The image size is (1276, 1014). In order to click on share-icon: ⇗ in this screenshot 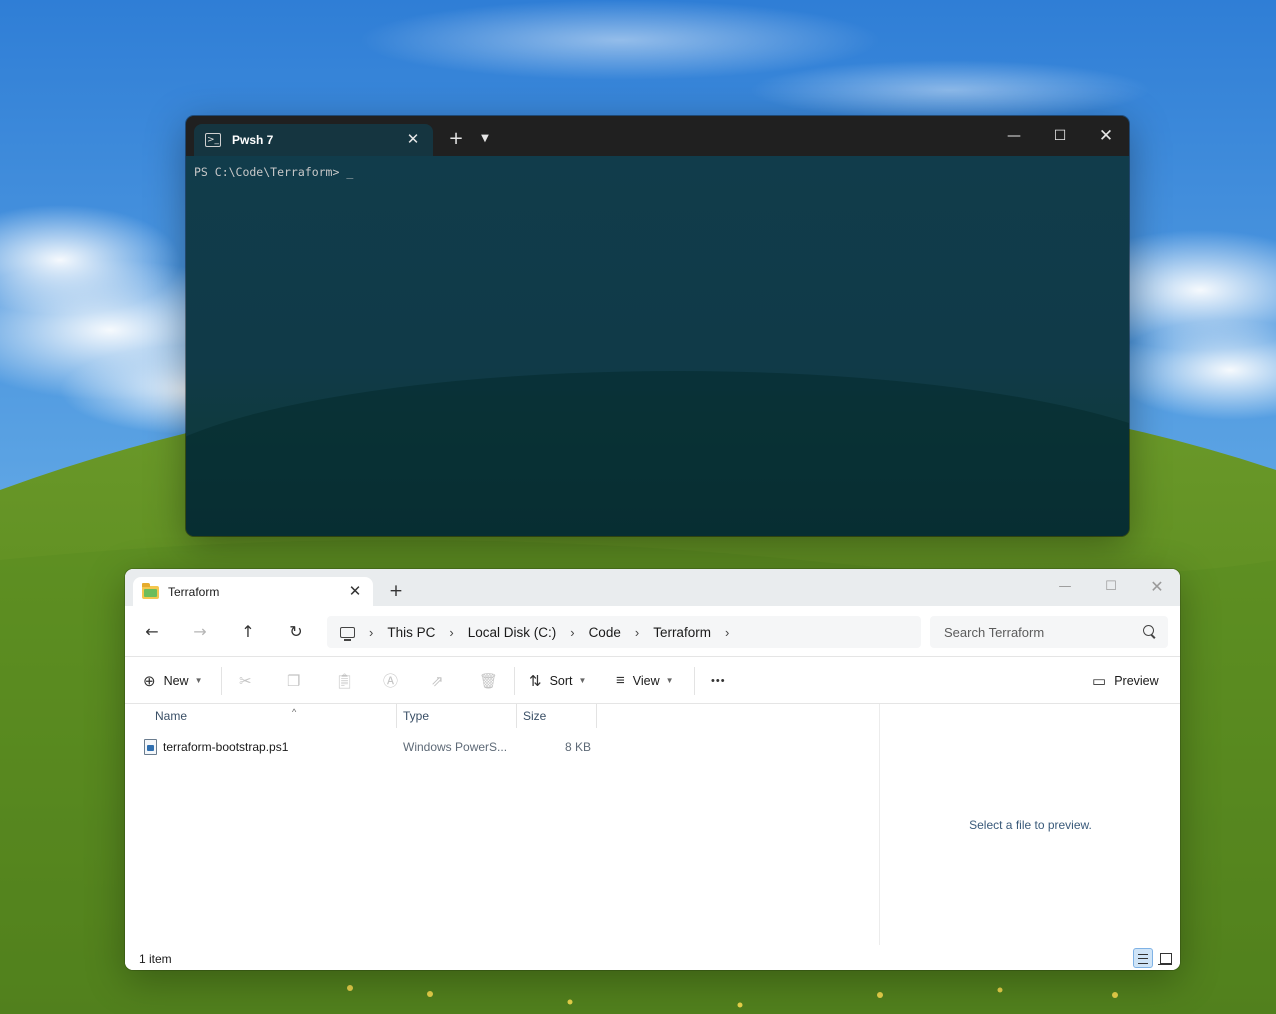, I will do `click(437, 681)`.